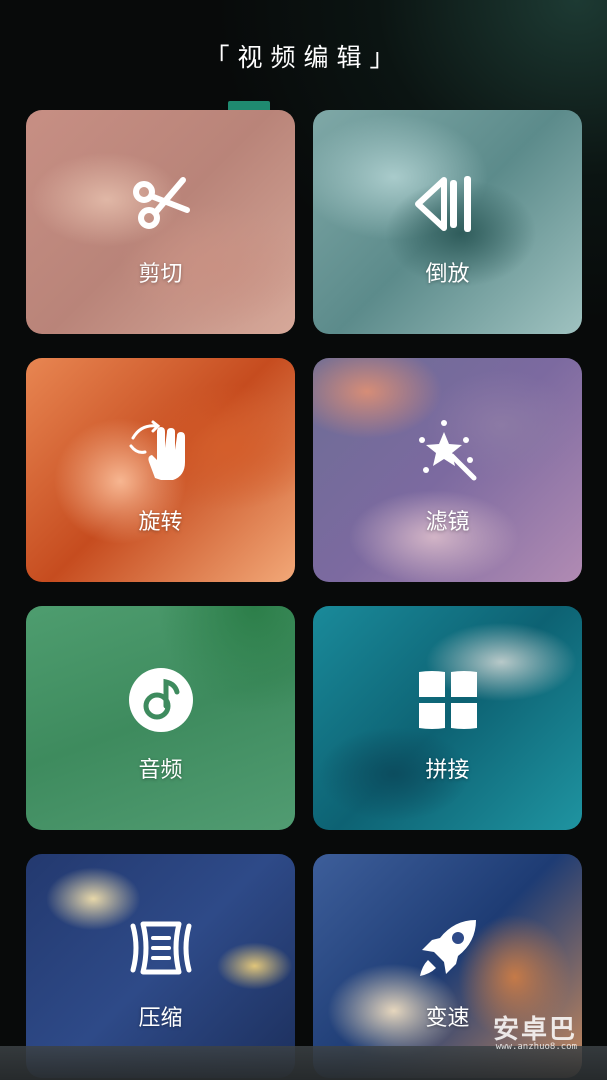 This screenshot has height=1080, width=607. What do you see at coordinates (303, 57) in the screenshot?
I see `page-title-text: 「视频编辑」` at bounding box center [303, 57].